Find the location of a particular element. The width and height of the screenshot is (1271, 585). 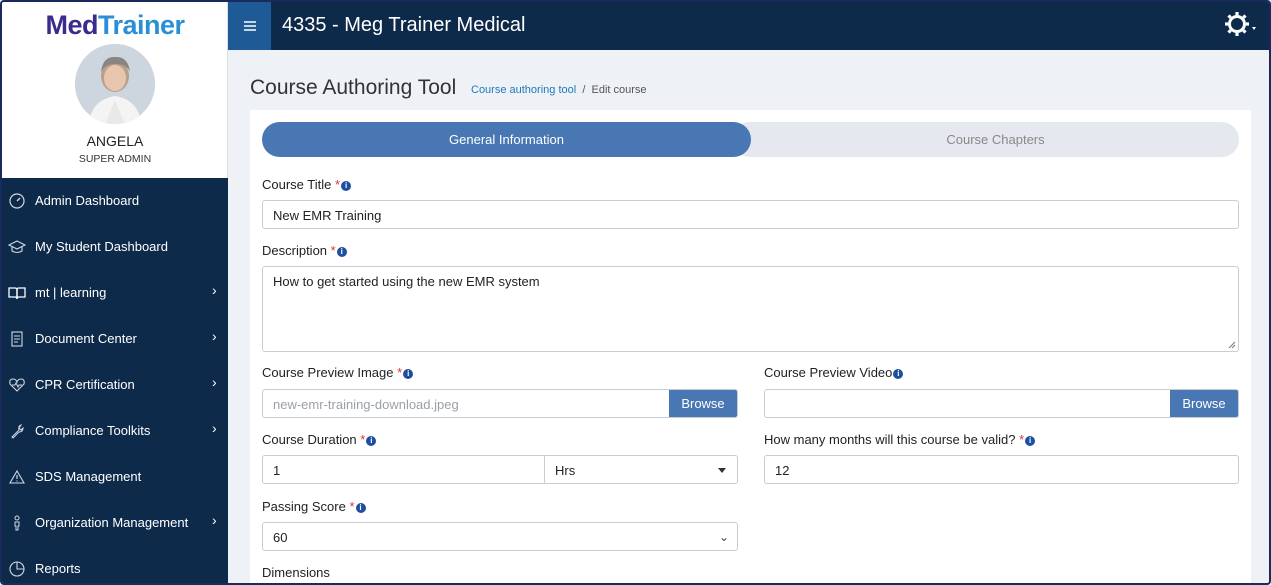

logo-text-med: Med is located at coordinates (71, 25).